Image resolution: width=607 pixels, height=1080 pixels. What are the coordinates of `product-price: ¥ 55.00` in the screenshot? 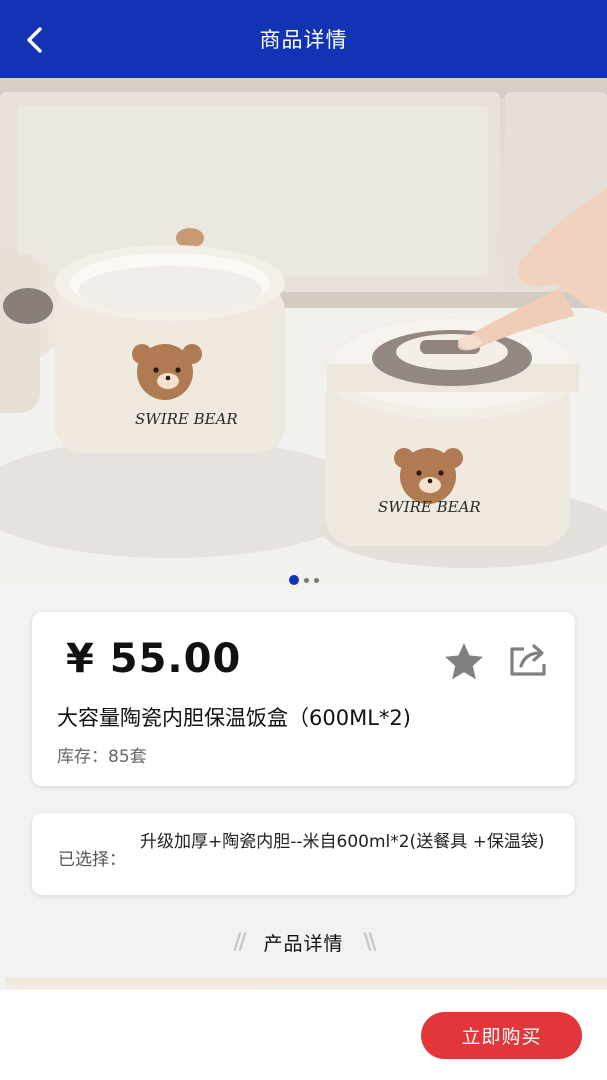 It's located at (154, 659).